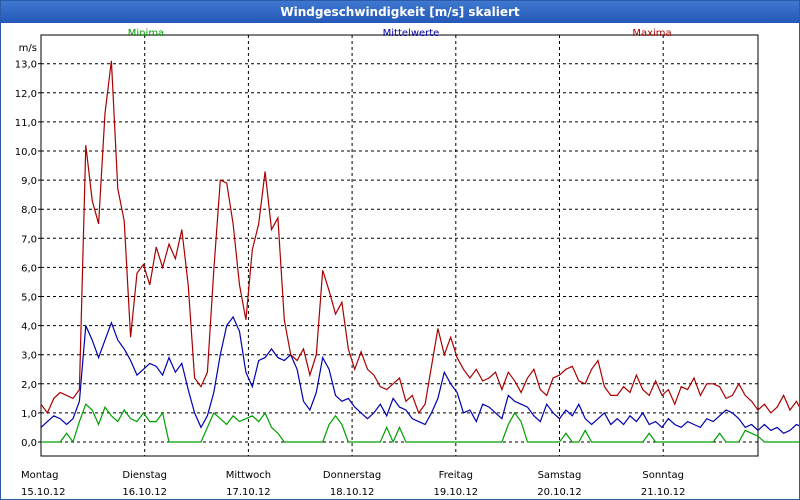 This screenshot has width=800, height=500. I want to click on y-tick-label: 7,0, so click(29, 239).